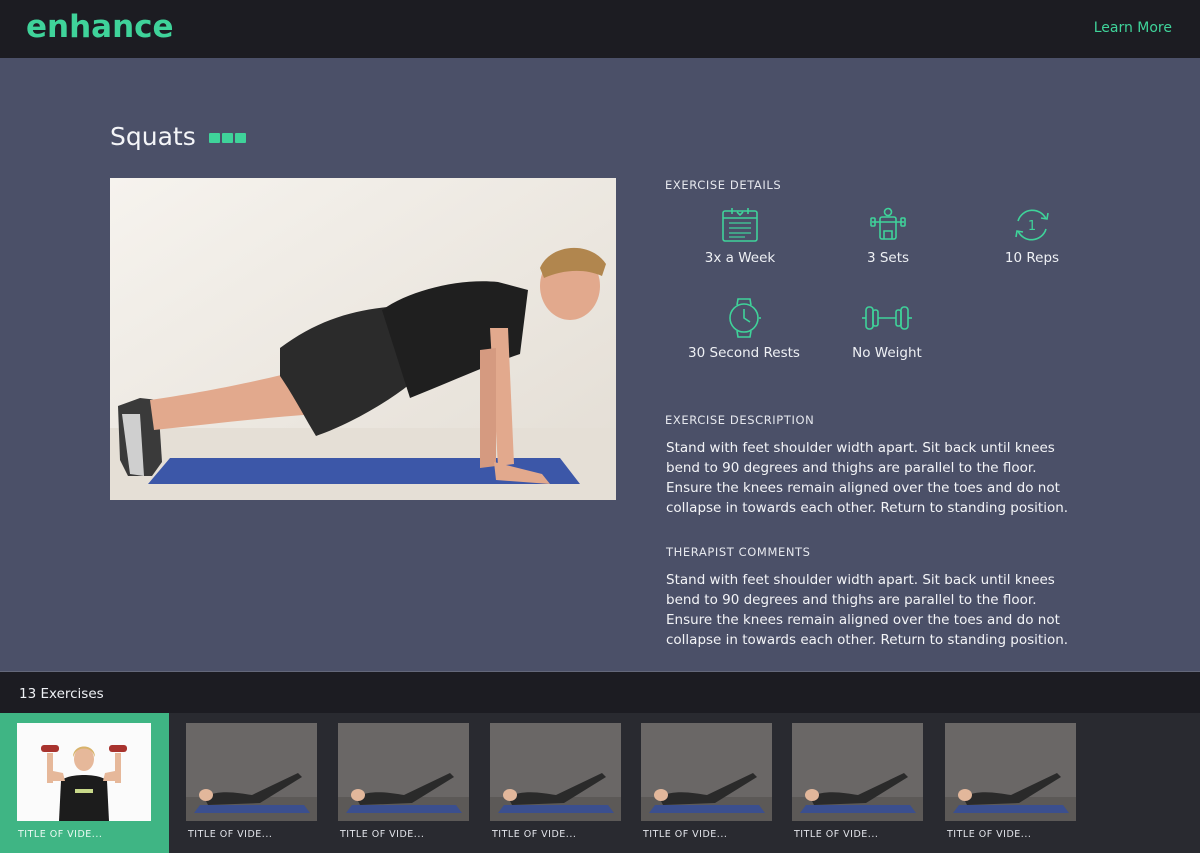 This screenshot has height=853, width=1200. I want to click on playlist-header: 13 Exercises, so click(600, 692).